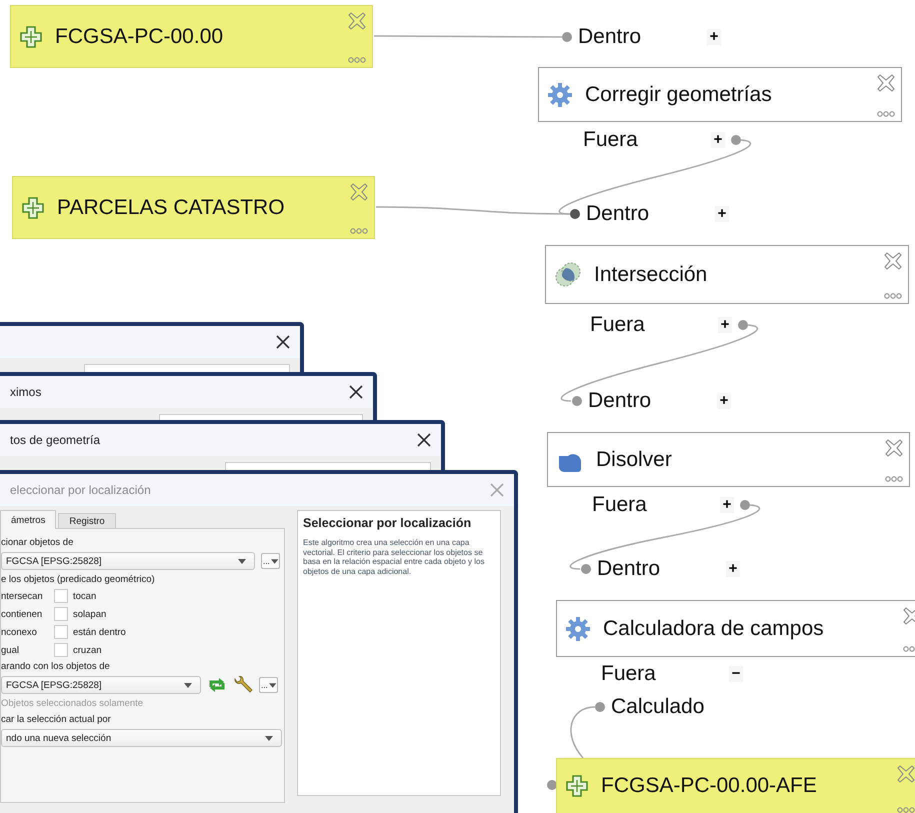  Describe the element at coordinates (90, 614) in the screenshot. I see `checkbox-label: solapan` at that location.